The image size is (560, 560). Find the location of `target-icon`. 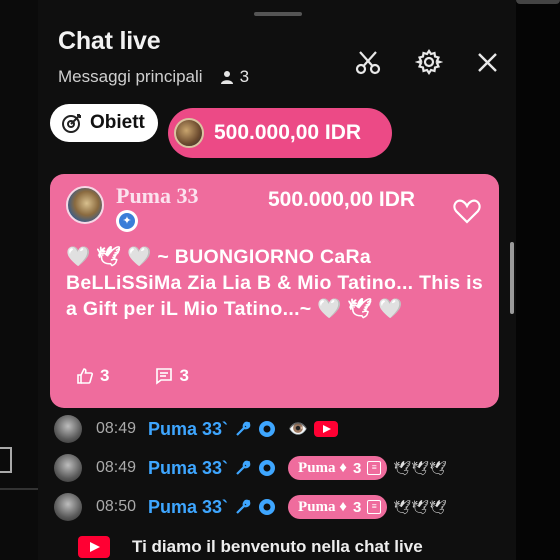

target-icon is located at coordinates (71, 123).